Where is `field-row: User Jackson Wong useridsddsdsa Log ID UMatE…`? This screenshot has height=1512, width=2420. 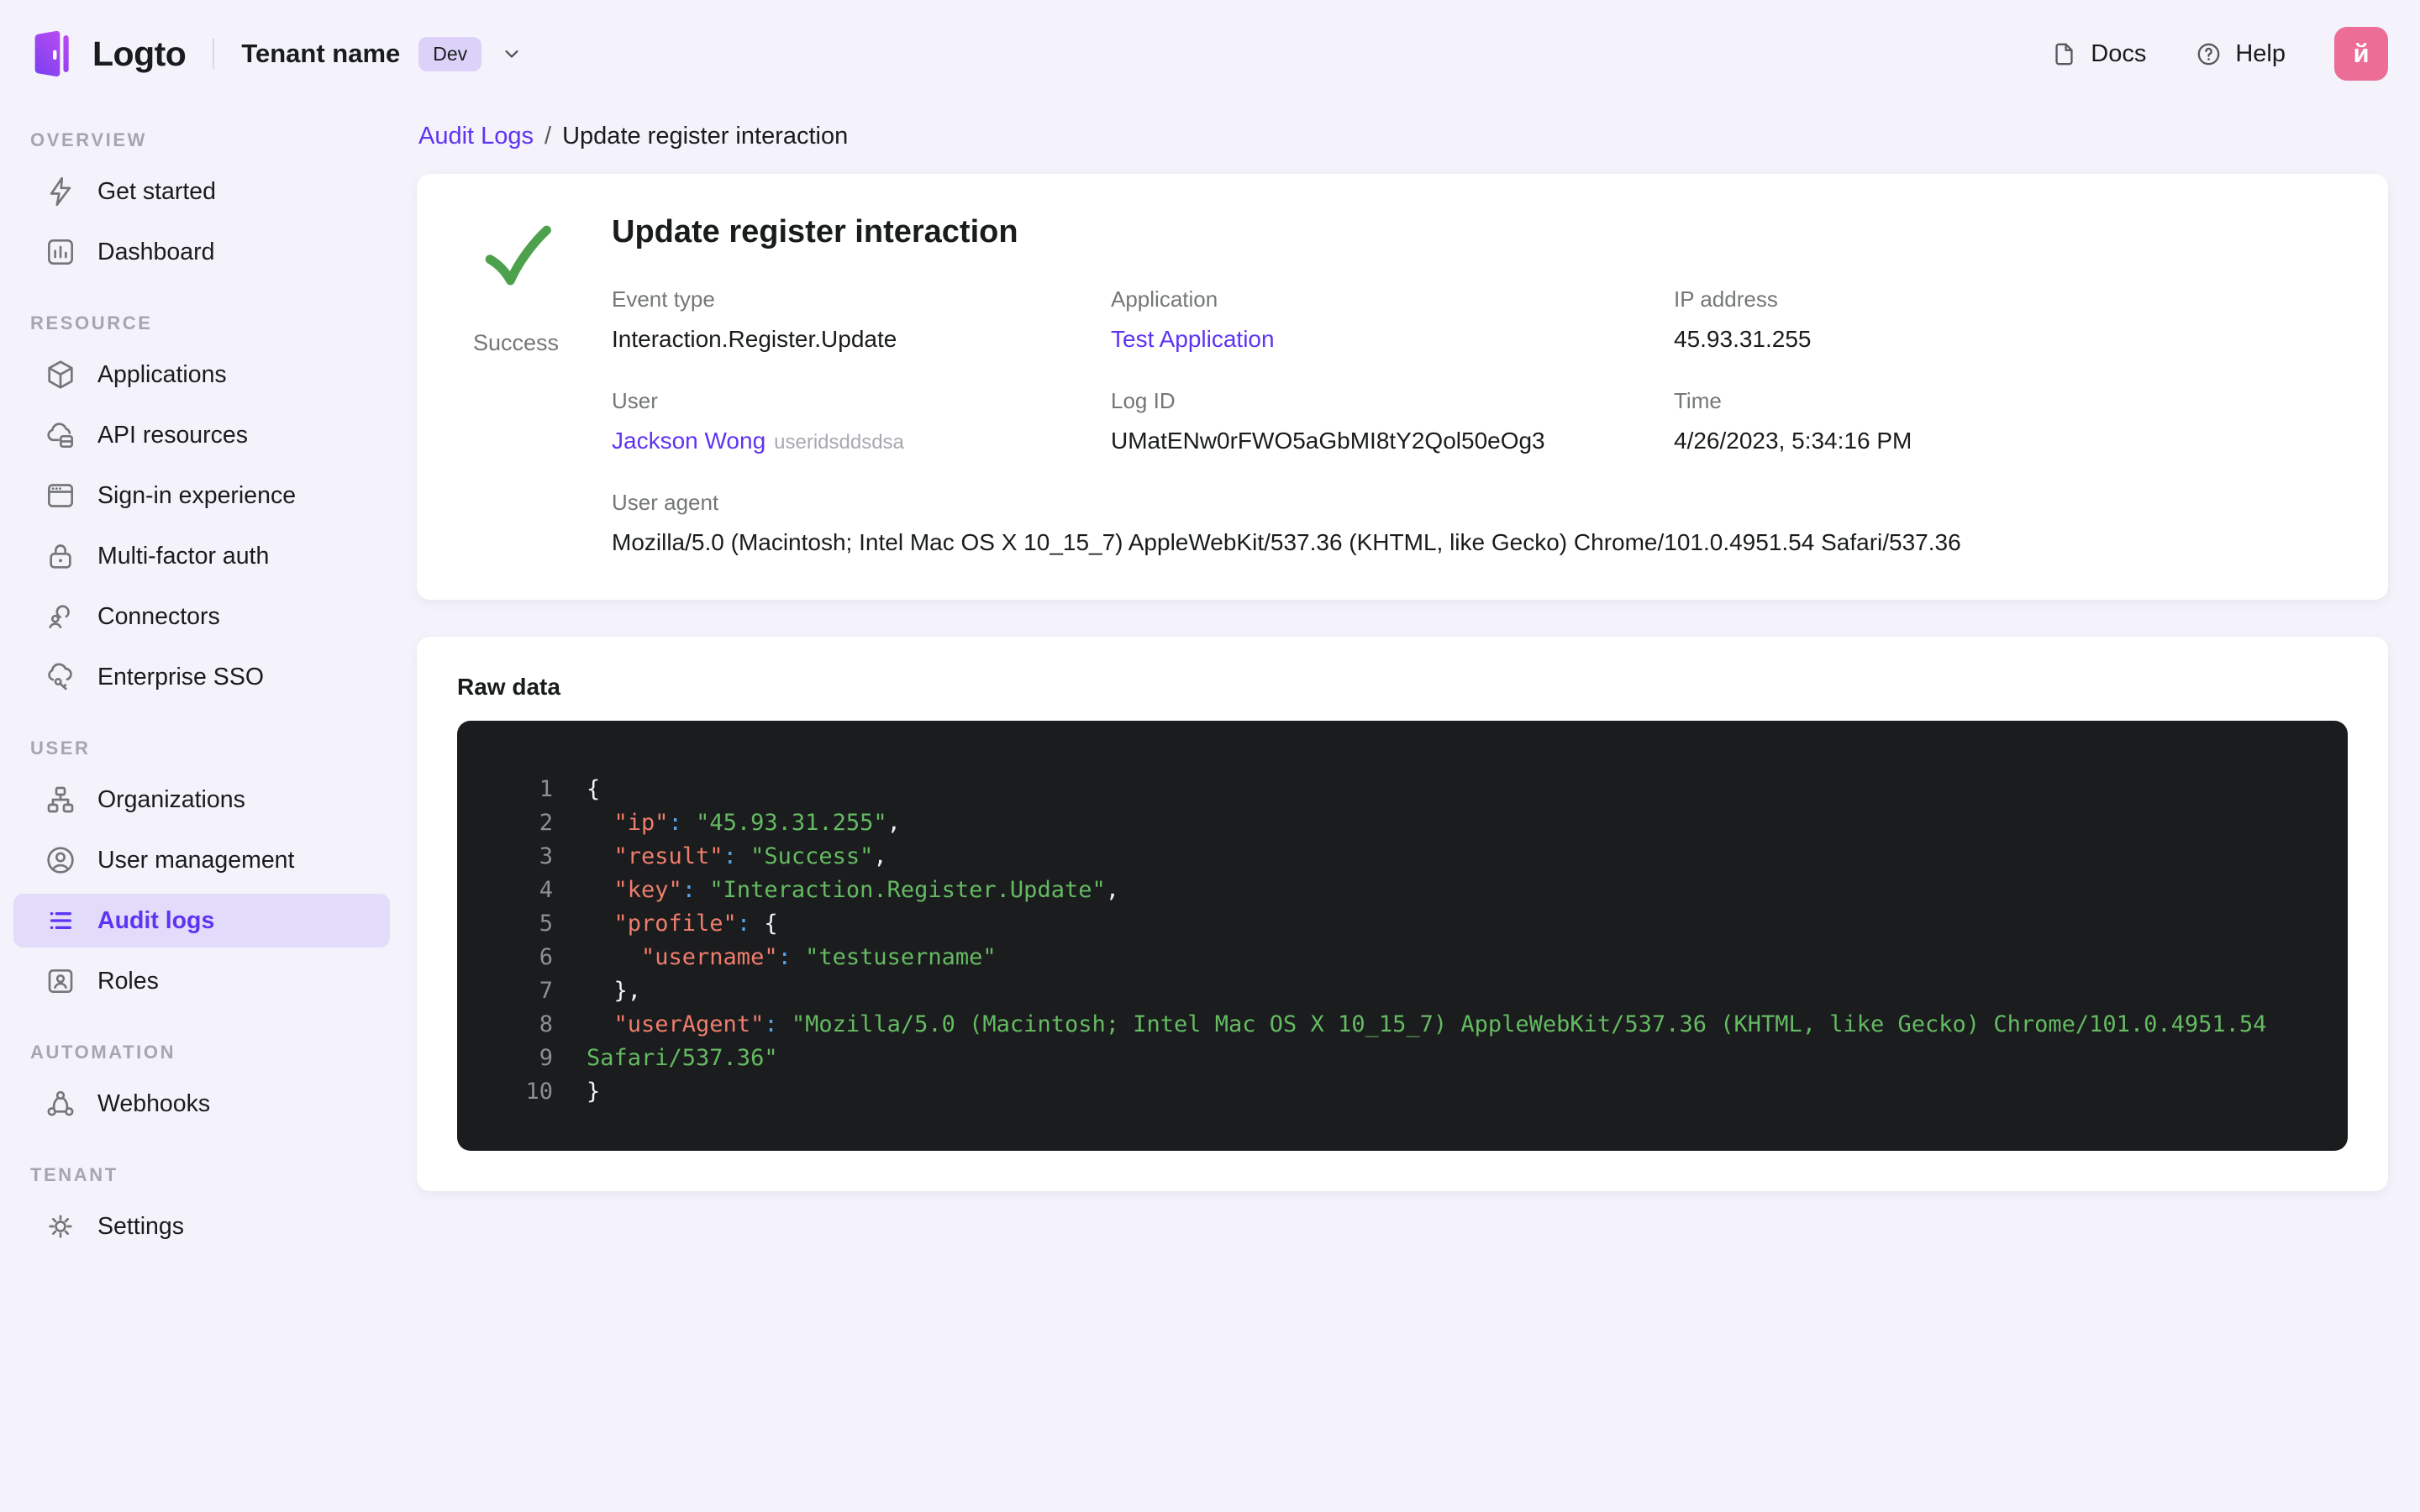 field-row: User Jackson Wong useridsddsdsa Log ID UMatE… is located at coordinates (1480, 421).